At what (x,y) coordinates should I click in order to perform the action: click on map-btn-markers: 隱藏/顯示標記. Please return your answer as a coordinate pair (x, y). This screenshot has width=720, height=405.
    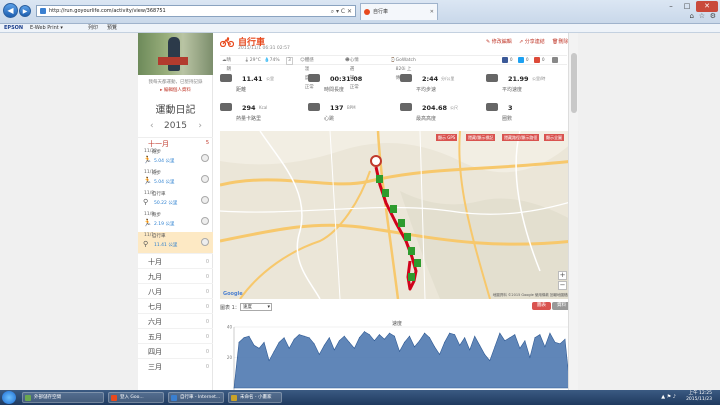
    Looking at the image, I should click on (481, 137).